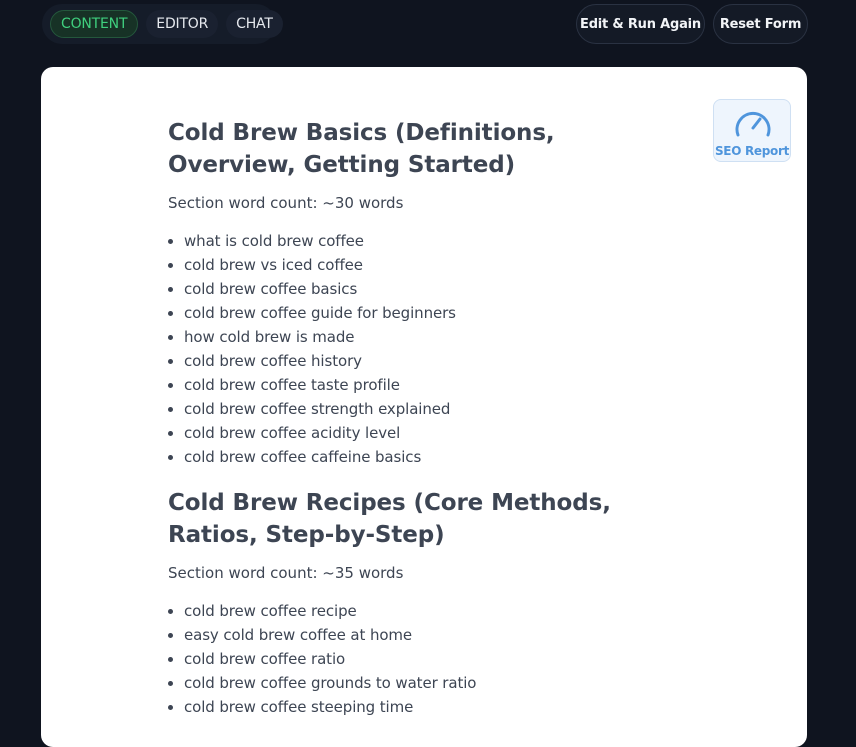  What do you see at coordinates (752, 151) in the screenshot?
I see `seo-report-label: SEO Report` at bounding box center [752, 151].